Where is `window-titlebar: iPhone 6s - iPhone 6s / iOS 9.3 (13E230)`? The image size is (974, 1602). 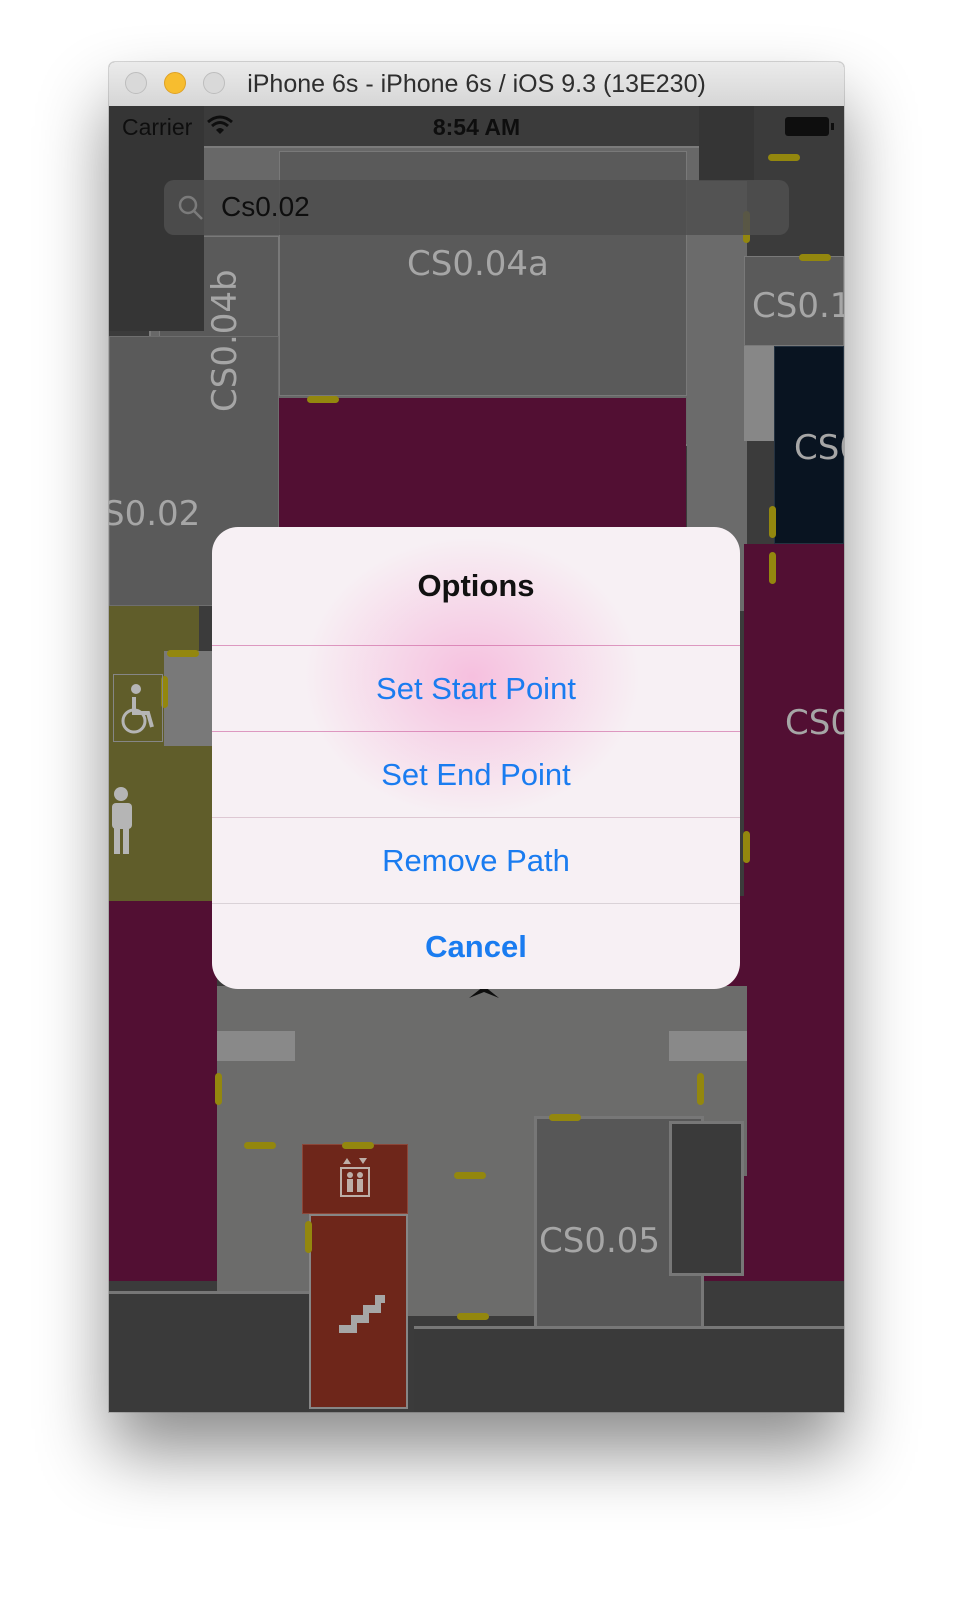 window-titlebar: iPhone 6s - iPhone 6s / iOS 9.3 (13E230) is located at coordinates (476, 84).